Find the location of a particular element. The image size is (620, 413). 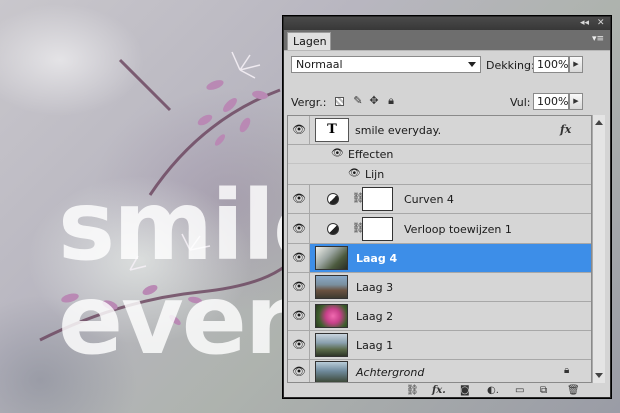

layer-row-laag-4: 👁︎ Laag 4 is located at coordinates (439, 258).